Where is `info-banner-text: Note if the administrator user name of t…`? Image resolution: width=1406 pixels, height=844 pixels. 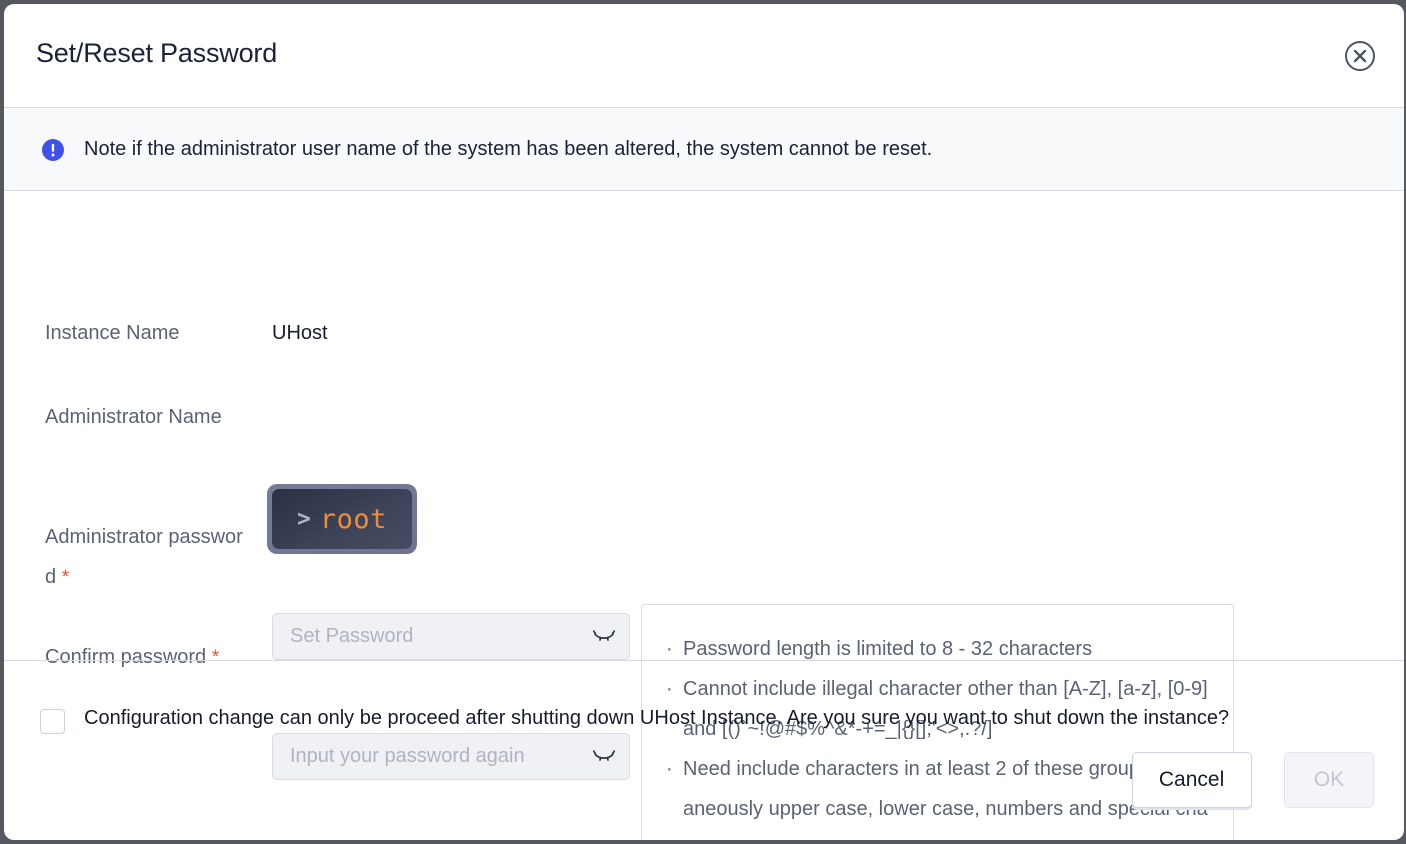 info-banner-text: Note if the administrator user name of t… is located at coordinates (508, 149).